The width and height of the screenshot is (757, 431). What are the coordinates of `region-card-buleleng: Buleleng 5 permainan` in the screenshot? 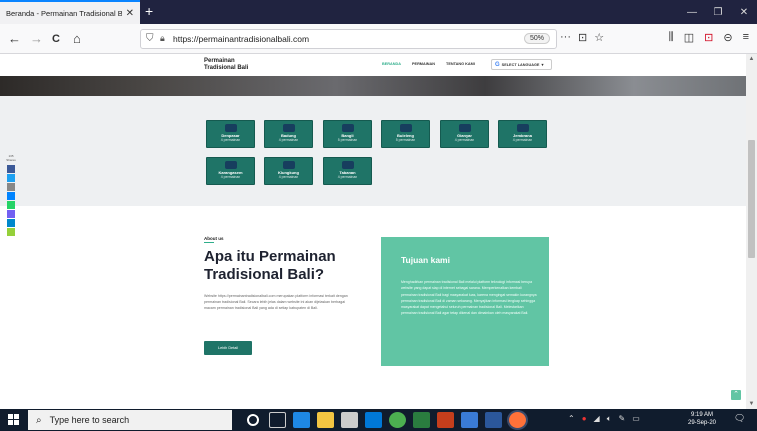 It's located at (405, 134).